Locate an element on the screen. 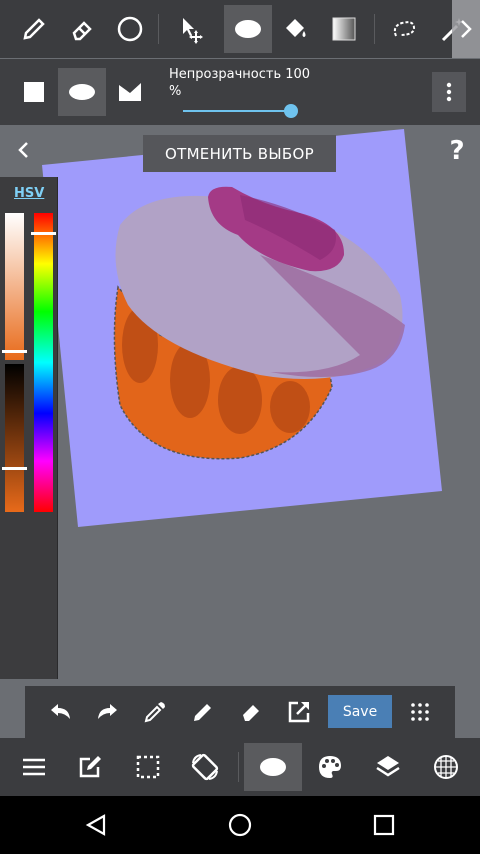 The image size is (480, 854). system-nav-bar is located at coordinates (240, 825).